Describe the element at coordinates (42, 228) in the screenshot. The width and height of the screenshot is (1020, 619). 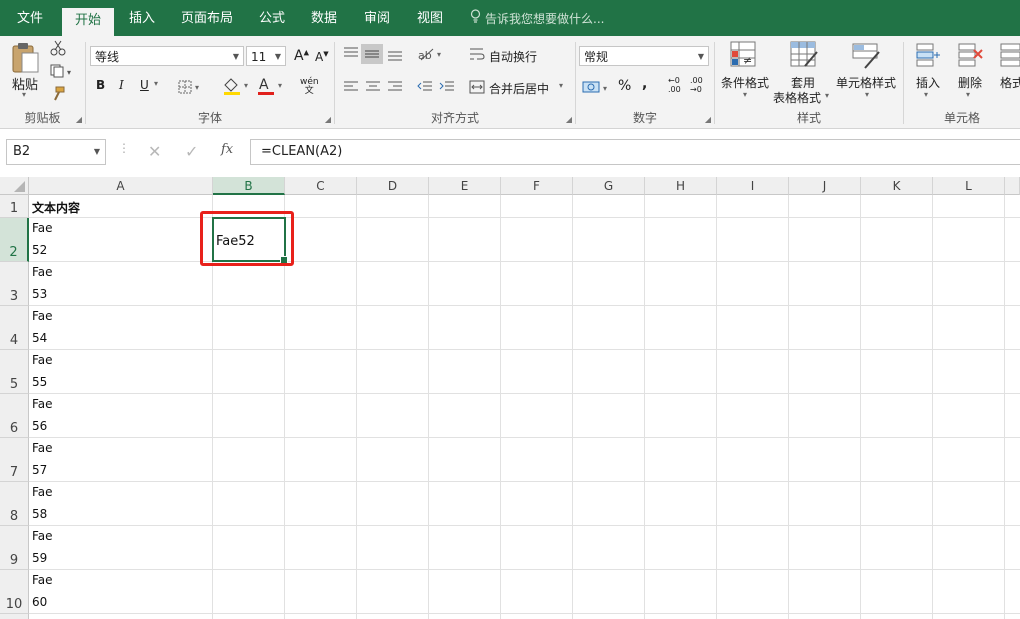
I see `cell-a2-line1: Fae` at that location.